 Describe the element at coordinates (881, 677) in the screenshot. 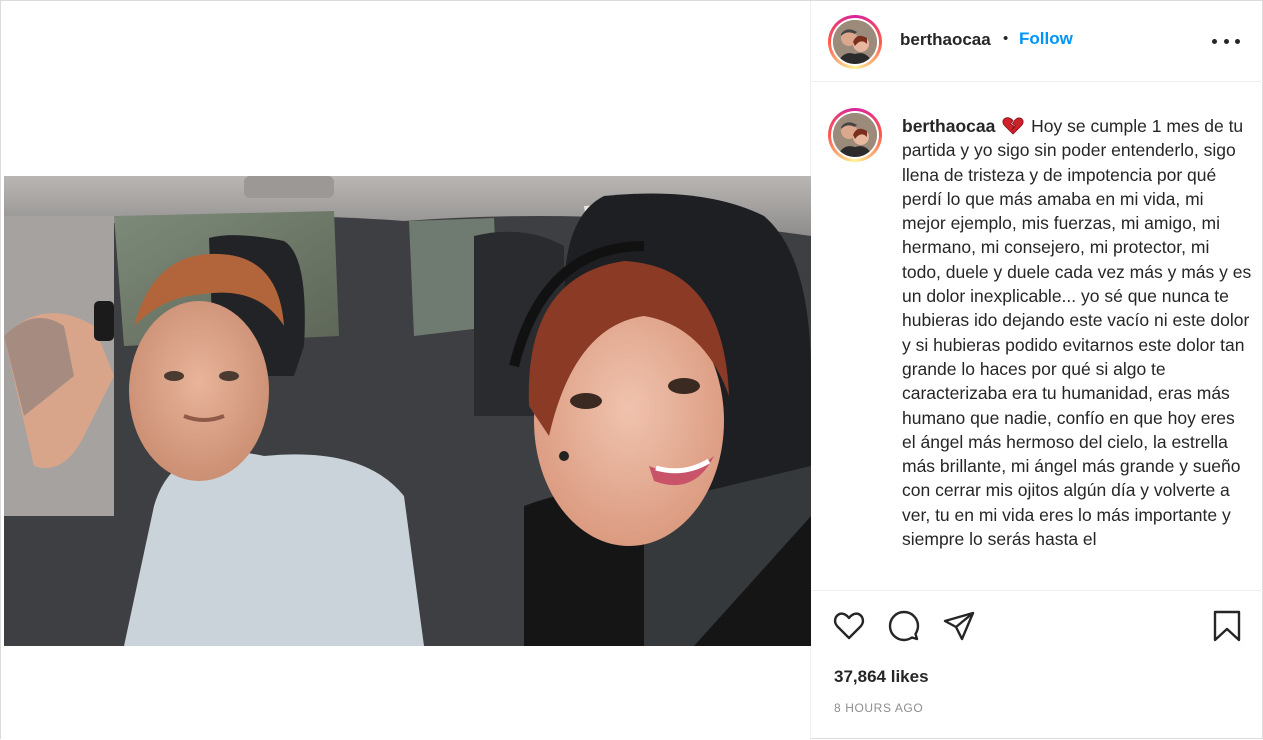

I see `likes-count: 37,864 likes` at that location.